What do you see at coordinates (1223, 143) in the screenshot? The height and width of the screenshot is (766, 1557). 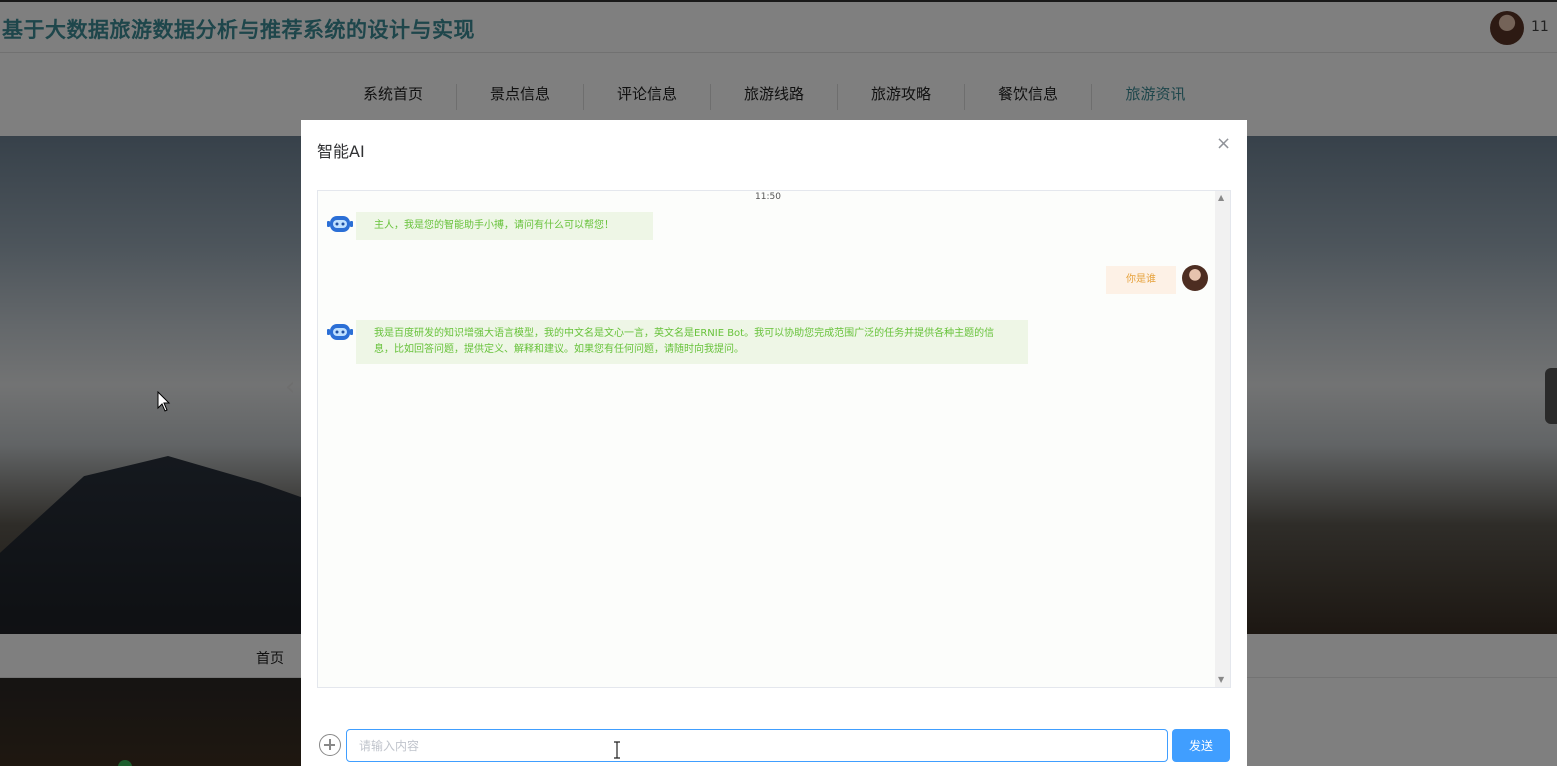 I see `close-icon: ×` at bounding box center [1223, 143].